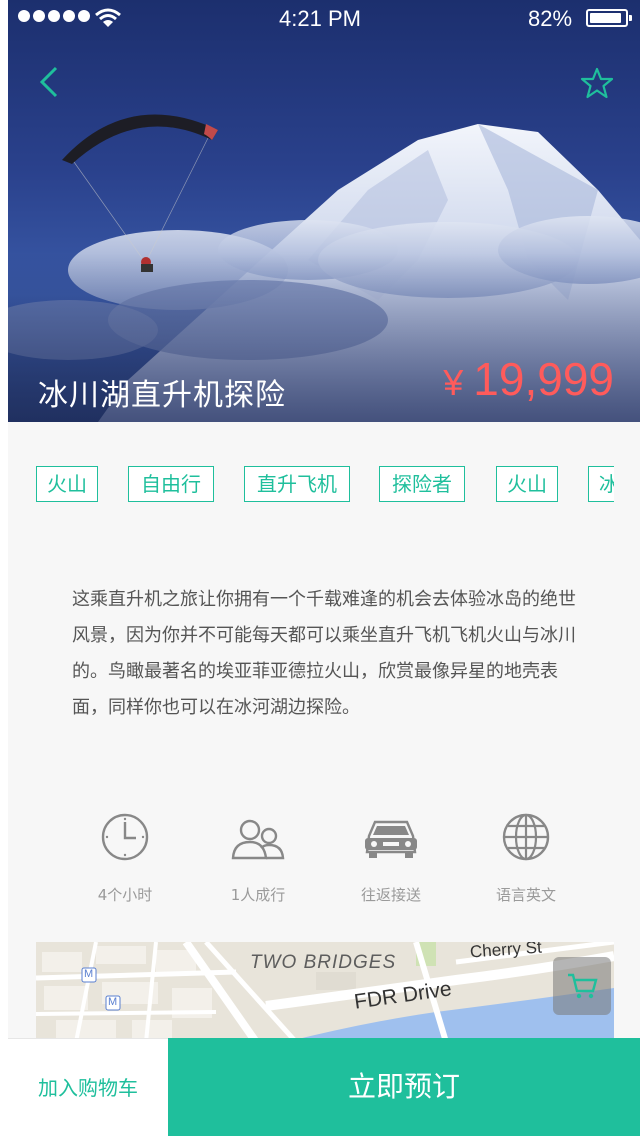 The width and height of the screenshot is (640, 1136). What do you see at coordinates (320, 20) in the screenshot?
I see `status-bar: 4:21 PM 82%` at bounding box center [320, 20].